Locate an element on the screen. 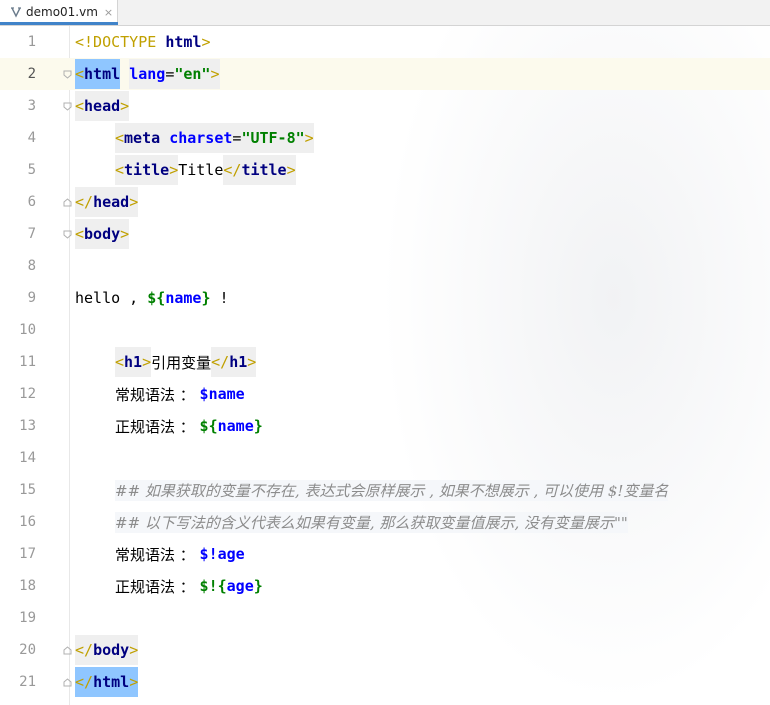  line-number: 8 is located at coordinates (31, 266).